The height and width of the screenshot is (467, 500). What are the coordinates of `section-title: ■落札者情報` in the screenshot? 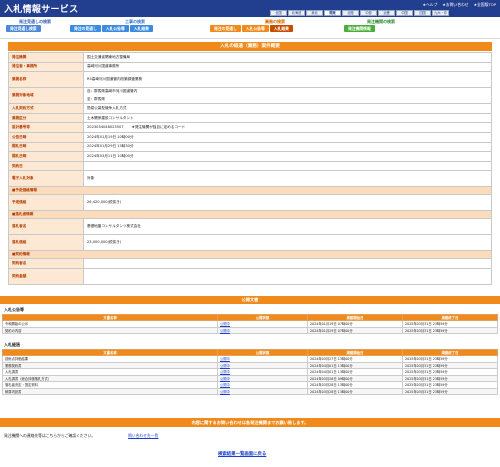 It's located at (250, 215).